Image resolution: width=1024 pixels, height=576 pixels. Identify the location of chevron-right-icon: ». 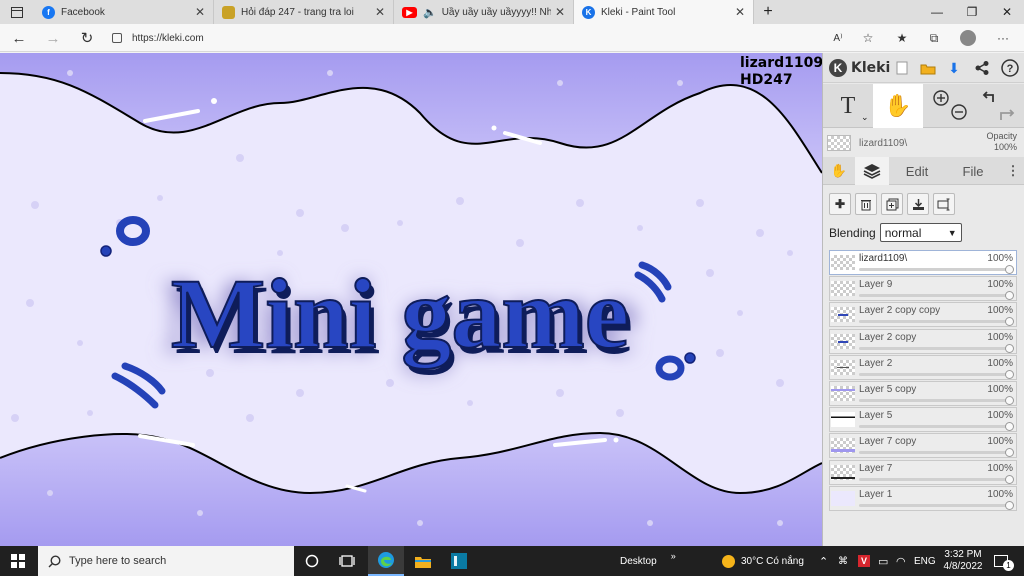
(673, 556).